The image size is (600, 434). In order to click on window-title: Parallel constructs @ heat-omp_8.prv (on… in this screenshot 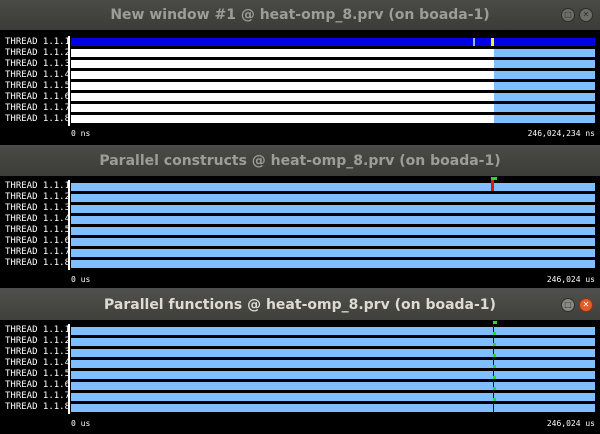, I will do `click(300, 161)`.